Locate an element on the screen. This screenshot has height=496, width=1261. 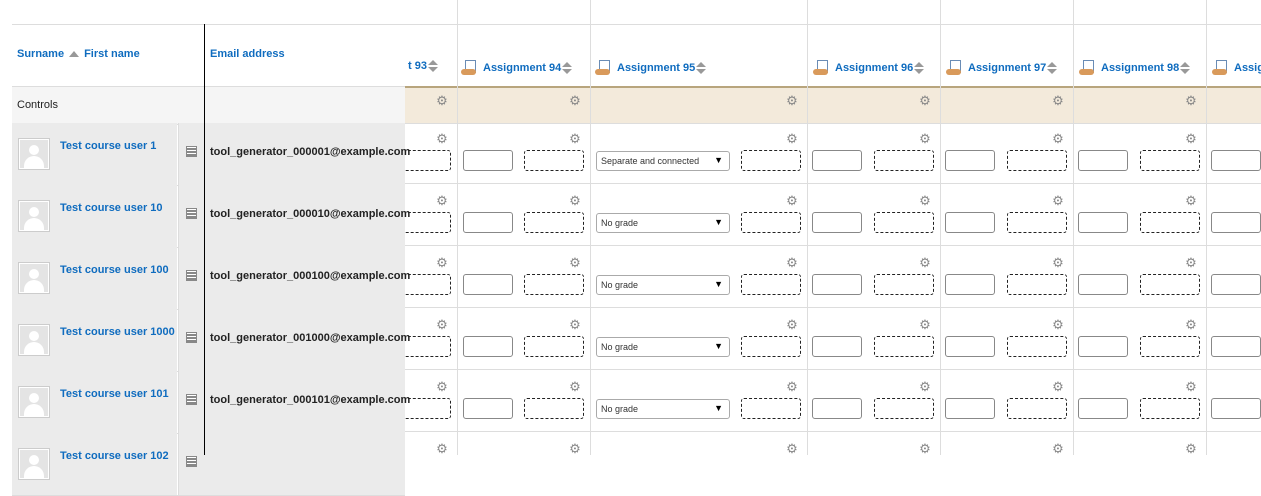
user-name-link: Test course user 102 is located at coordinates (114, 456).